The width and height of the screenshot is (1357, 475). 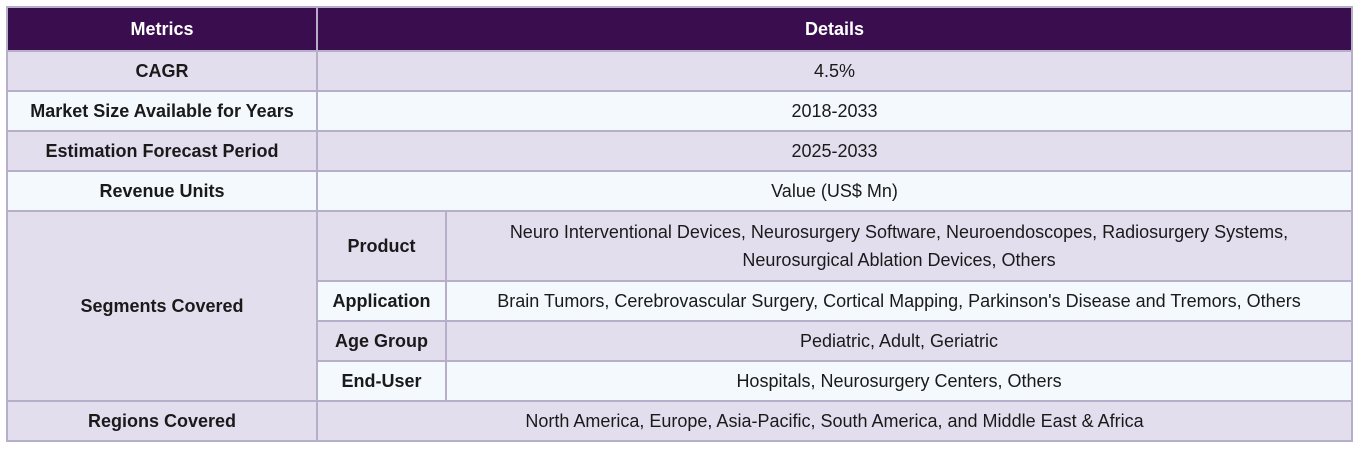 I want to click on table-header-row: Metrics Details, so click(x=679, y=29).